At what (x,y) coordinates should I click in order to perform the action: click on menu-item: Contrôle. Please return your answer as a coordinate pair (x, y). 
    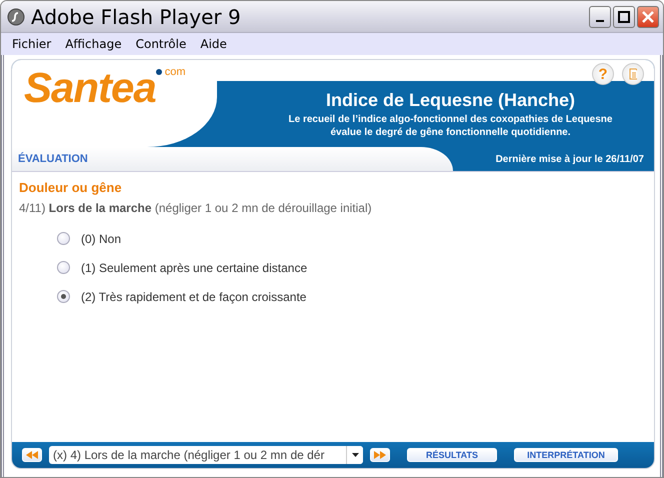
    Looking at the image, I should click on (161, 44).